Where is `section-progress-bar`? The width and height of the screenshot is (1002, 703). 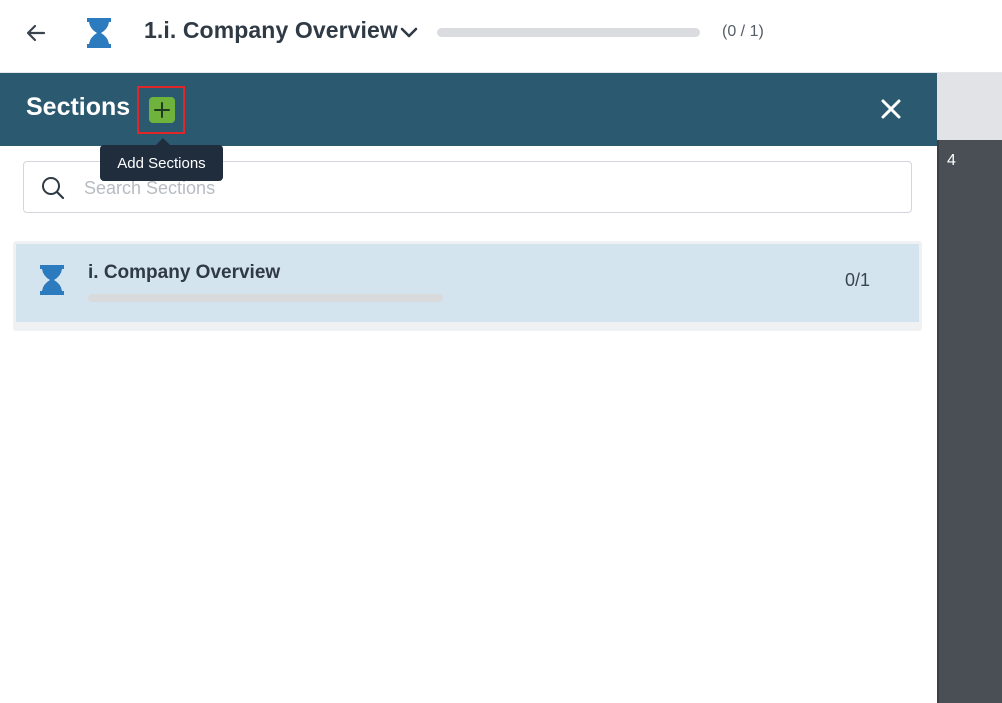 section-progress-bar is located at coordinates (265, 298).